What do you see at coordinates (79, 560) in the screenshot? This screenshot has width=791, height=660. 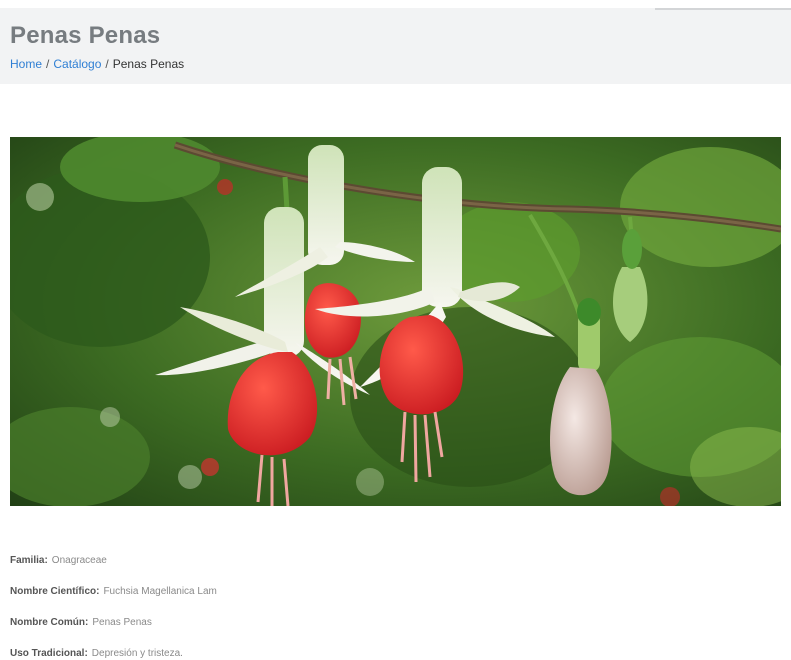 I see `detail-value: Onagraceae` at bounding box center [79, 560].